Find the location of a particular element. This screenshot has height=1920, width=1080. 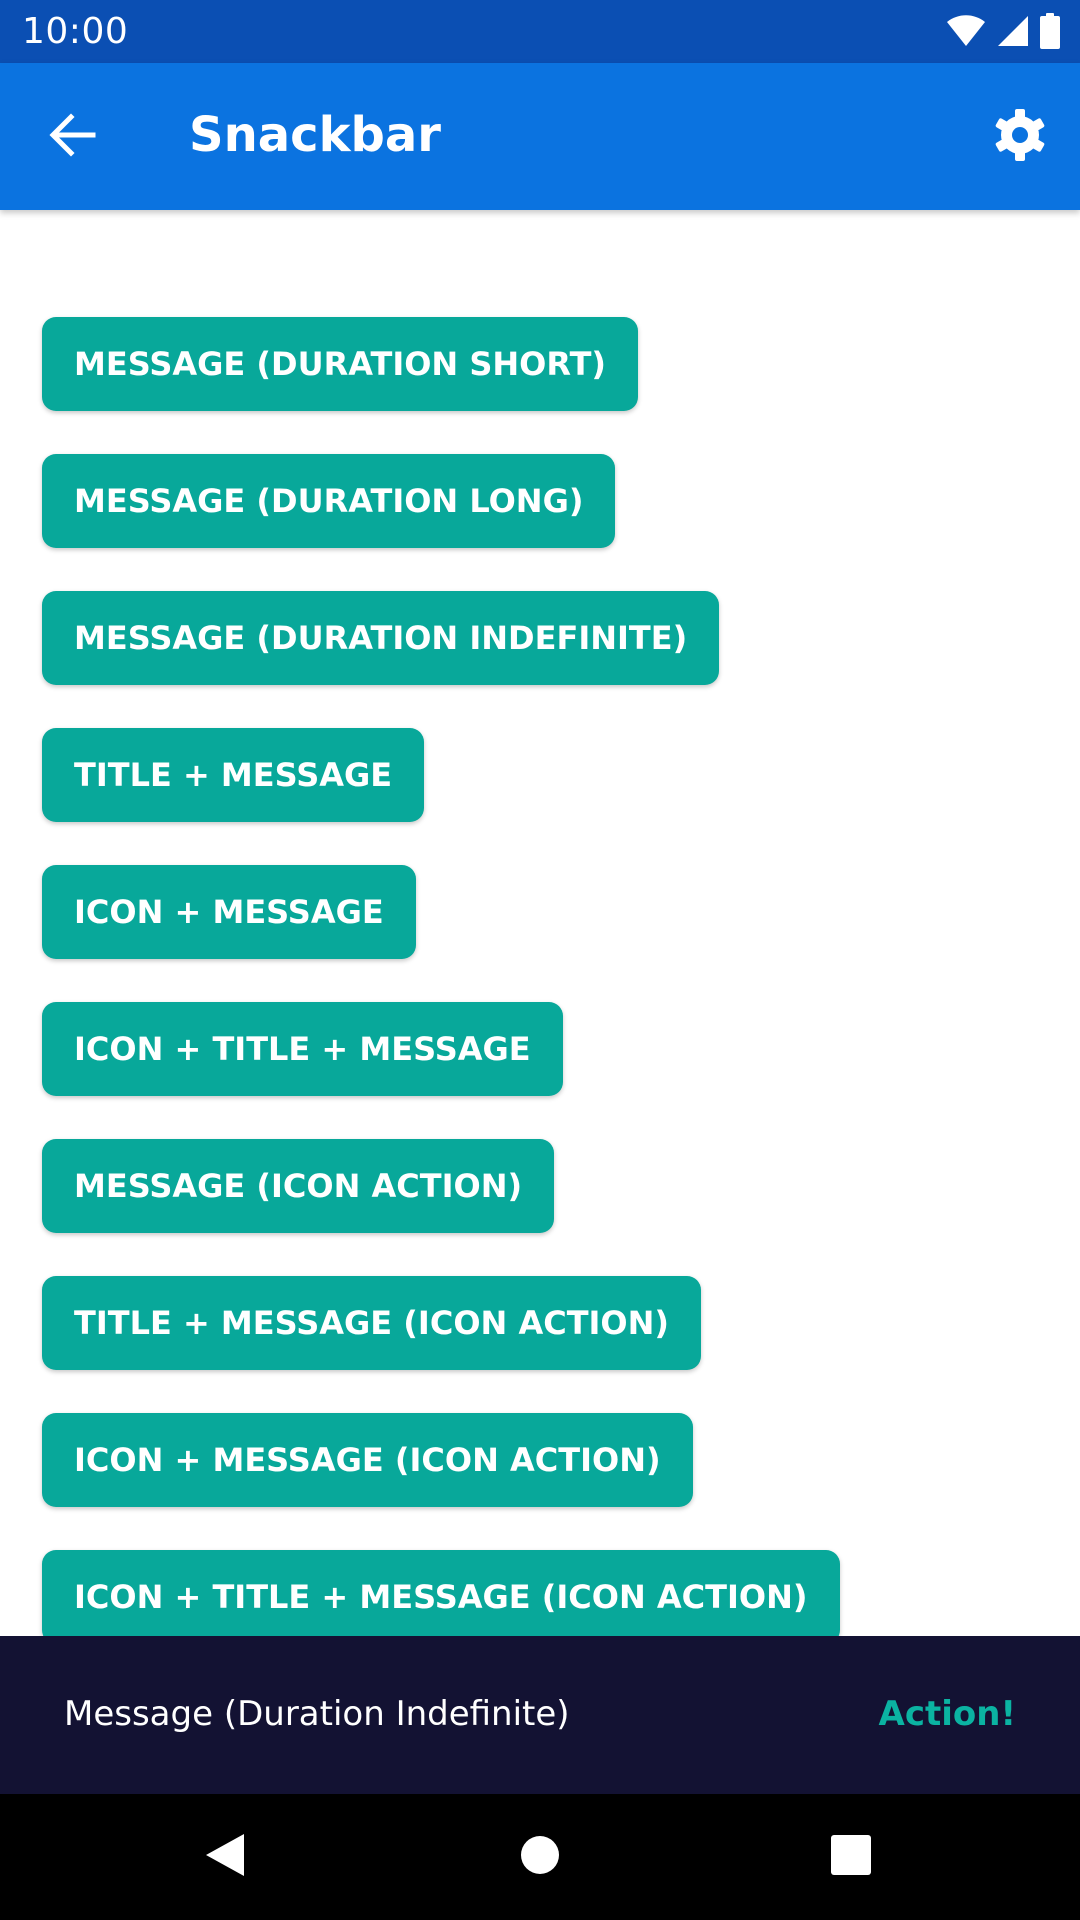

battery-icon is located at coordinates (1050, 31).